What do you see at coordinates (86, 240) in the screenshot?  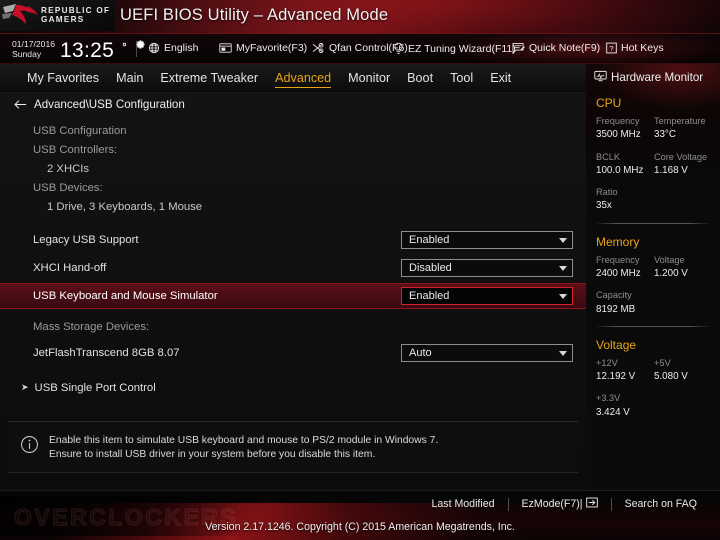 I see `label-legacy-usb-support: Legacy USB Support` at bounding box center [86, 240].